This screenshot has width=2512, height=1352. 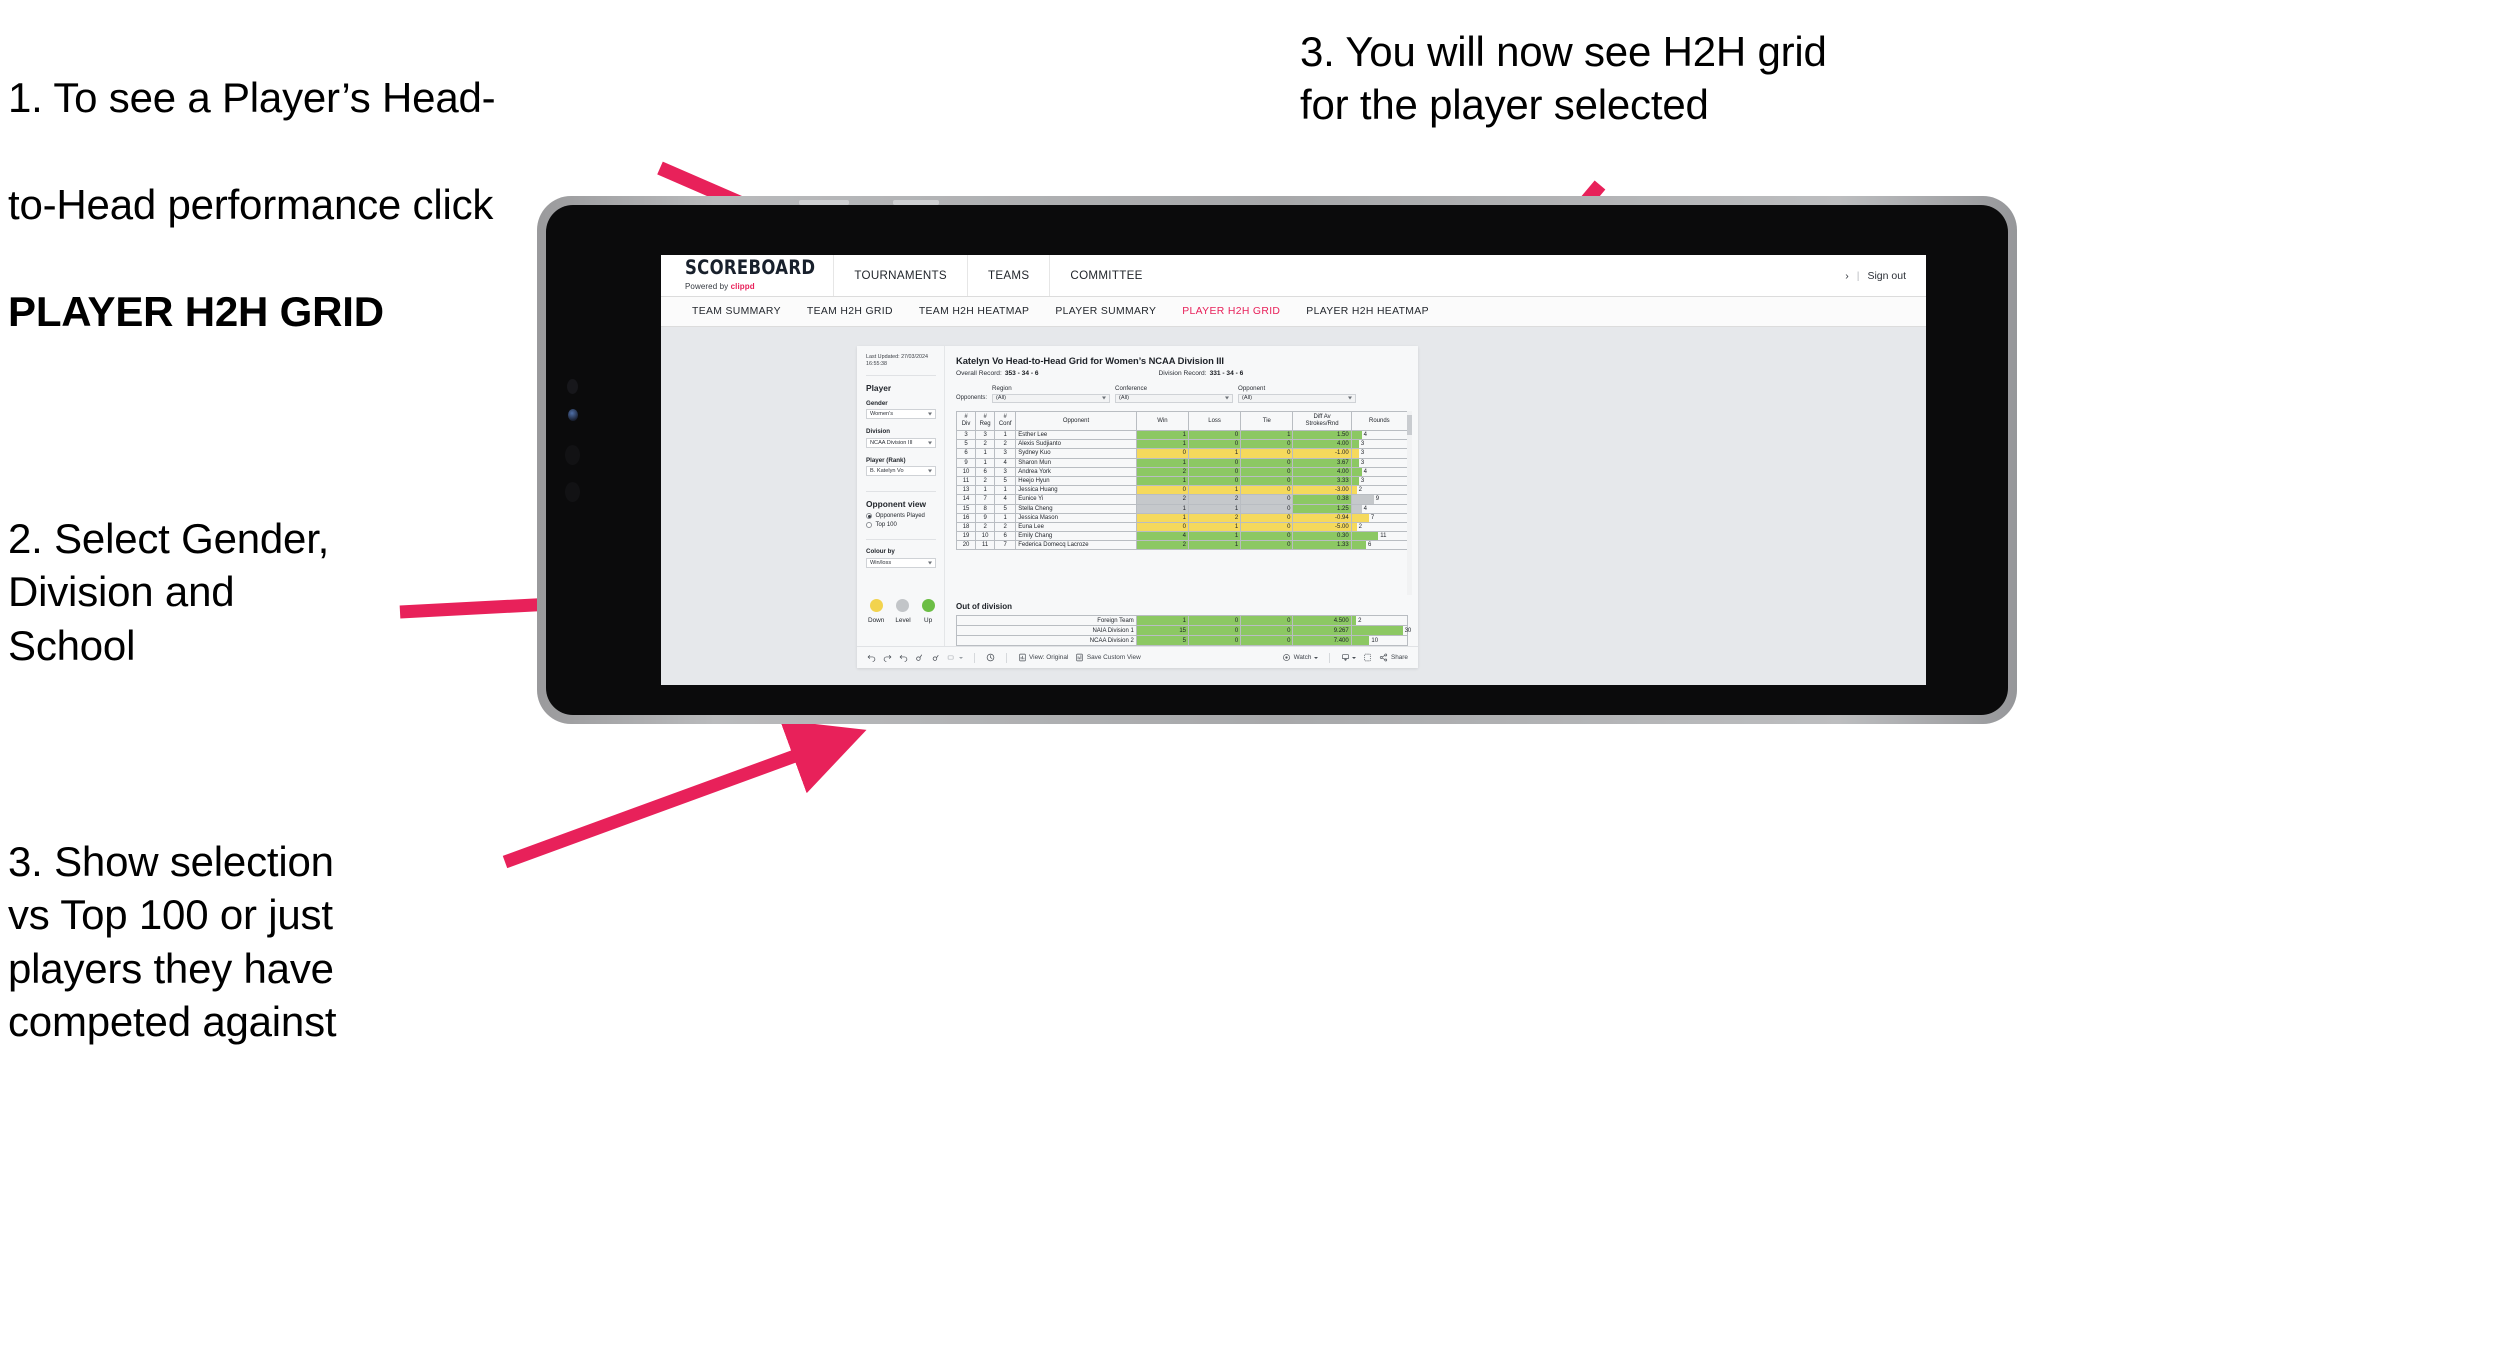 What do you see at coordinates (1105, 275) in the screenshot?
I see `topnav-item-committee: COMMITTEE` at bounding box center [1105, 275].